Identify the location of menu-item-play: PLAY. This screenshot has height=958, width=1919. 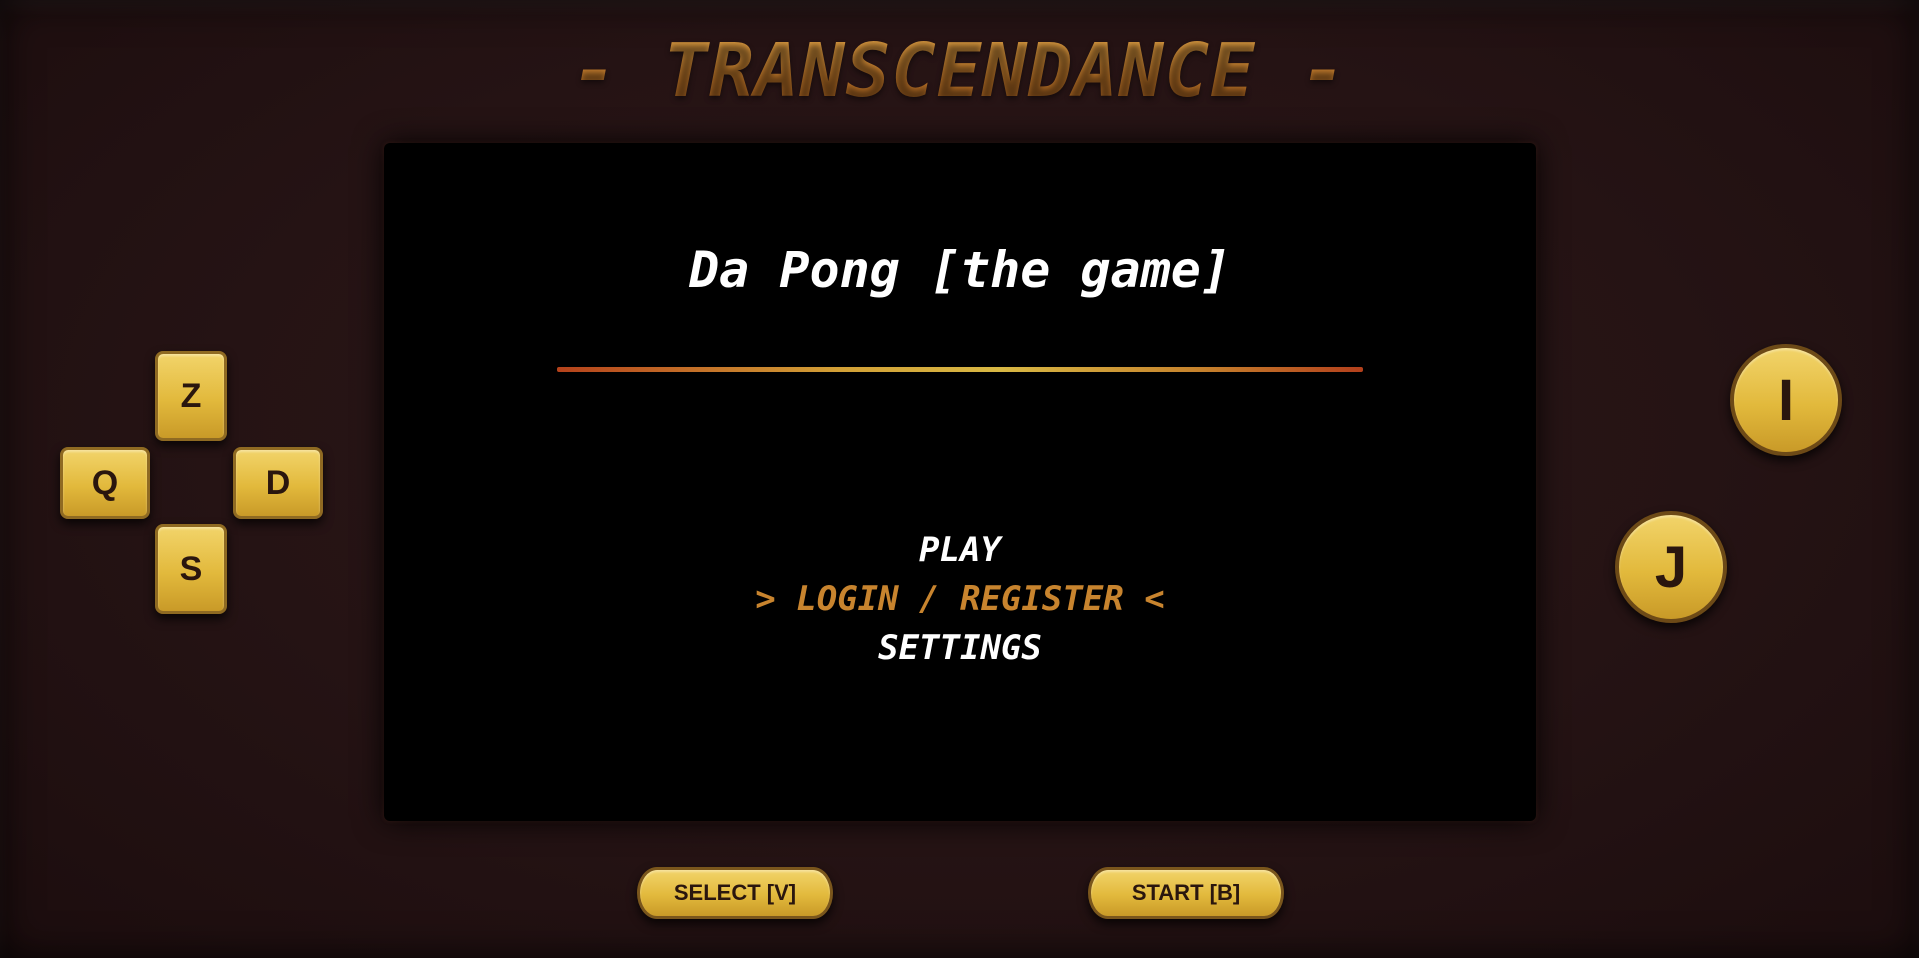
(960, 550).